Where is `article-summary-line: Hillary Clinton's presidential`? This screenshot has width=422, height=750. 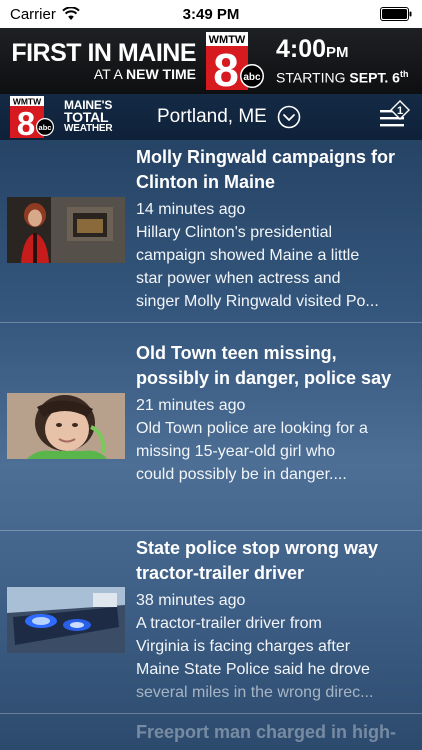
article-summary-line: Hillary Clinton's presidential is located at coordinates (234, 232).